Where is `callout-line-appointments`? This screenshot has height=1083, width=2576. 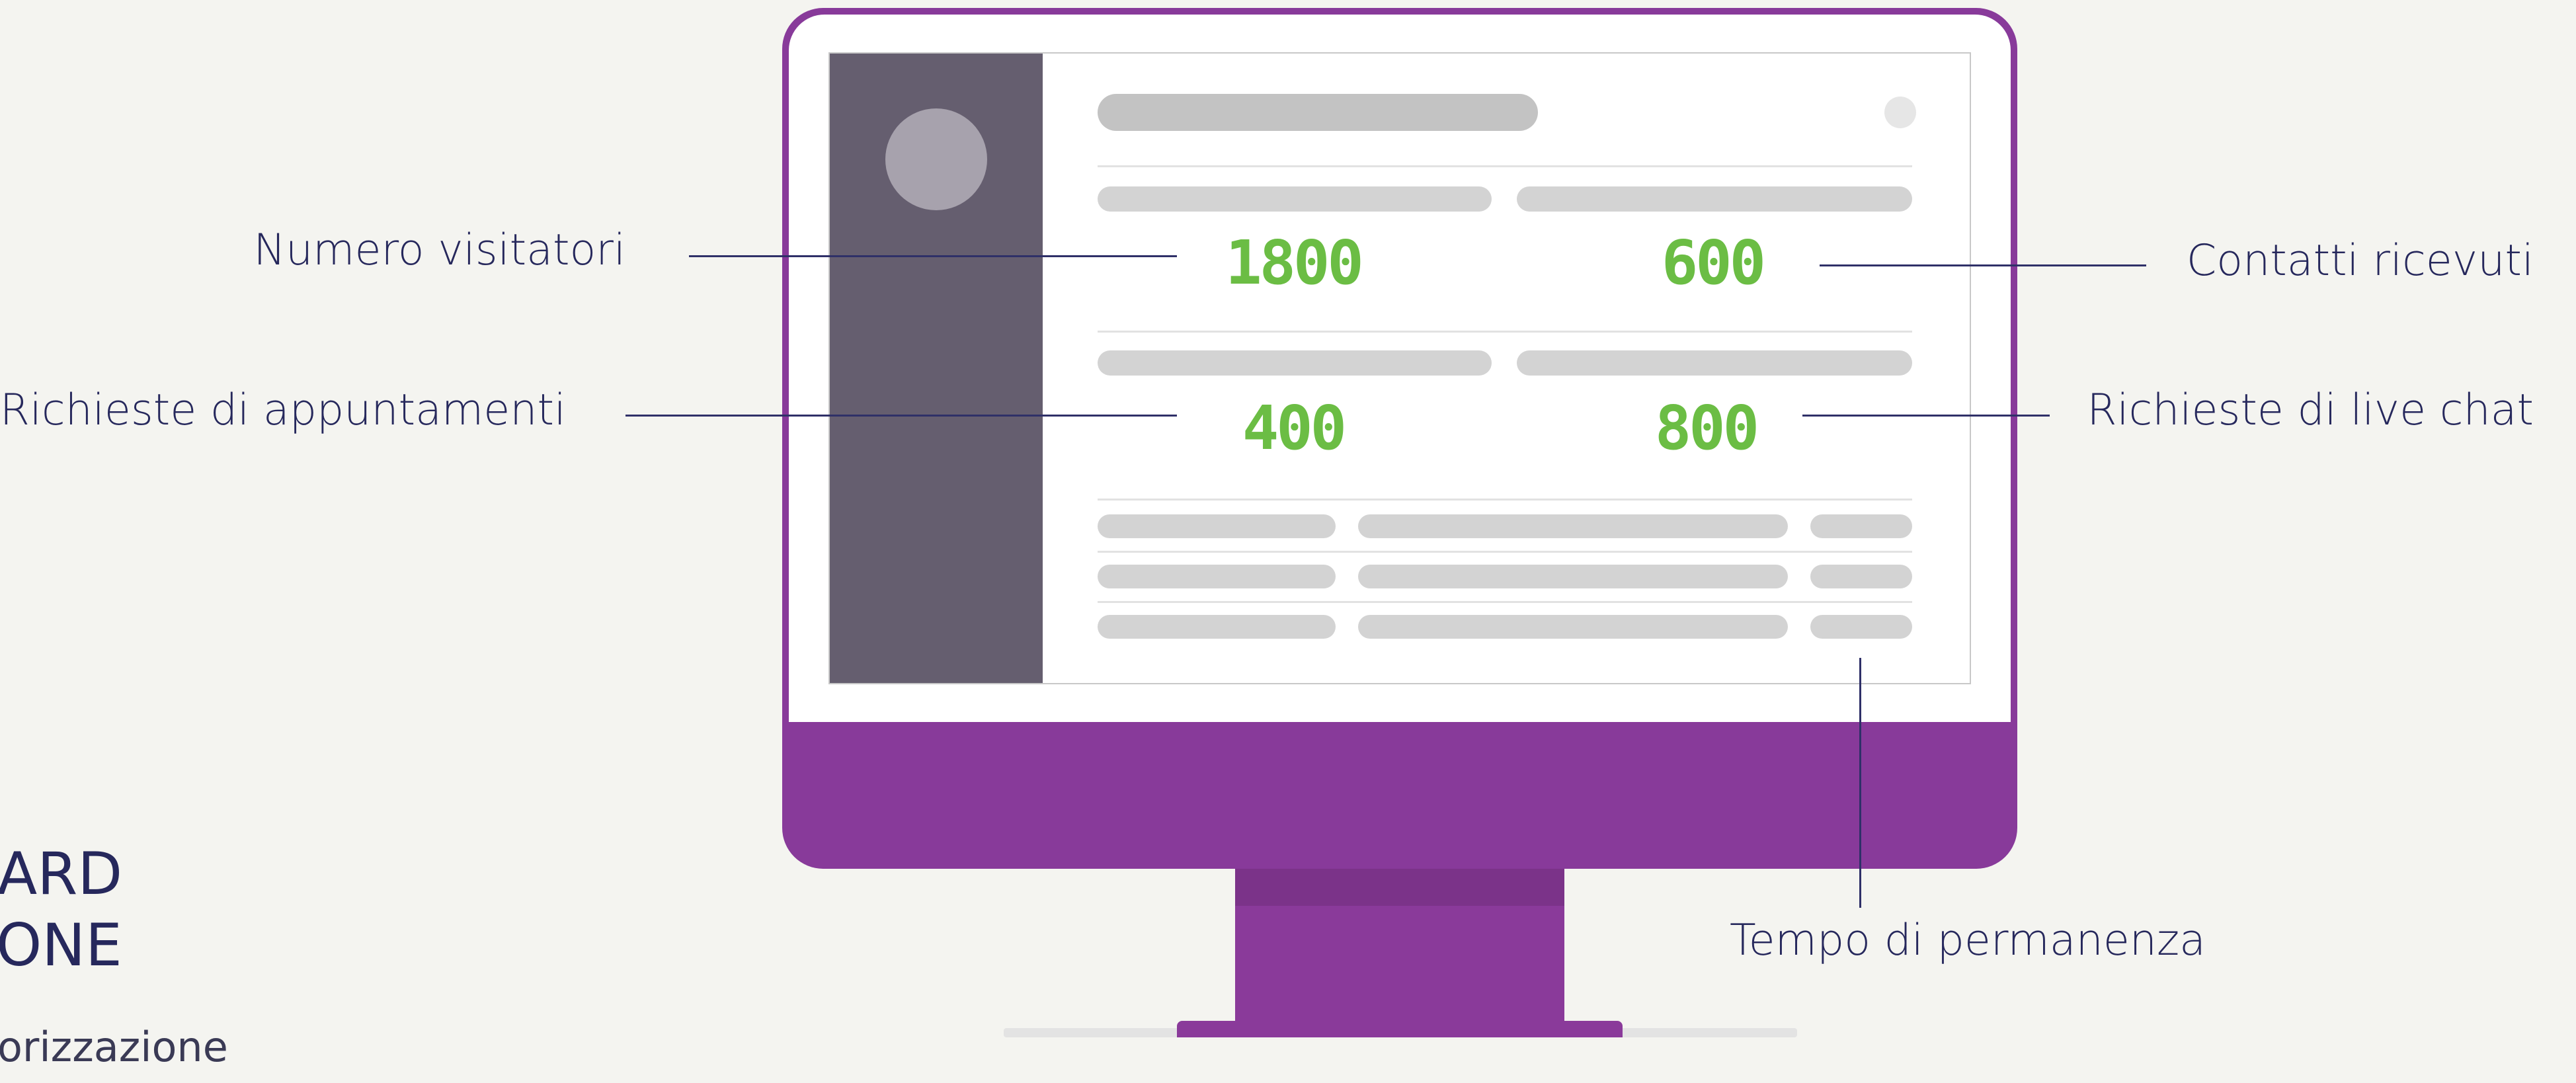
callout-line-appointments is located at coordinates (901, 416).